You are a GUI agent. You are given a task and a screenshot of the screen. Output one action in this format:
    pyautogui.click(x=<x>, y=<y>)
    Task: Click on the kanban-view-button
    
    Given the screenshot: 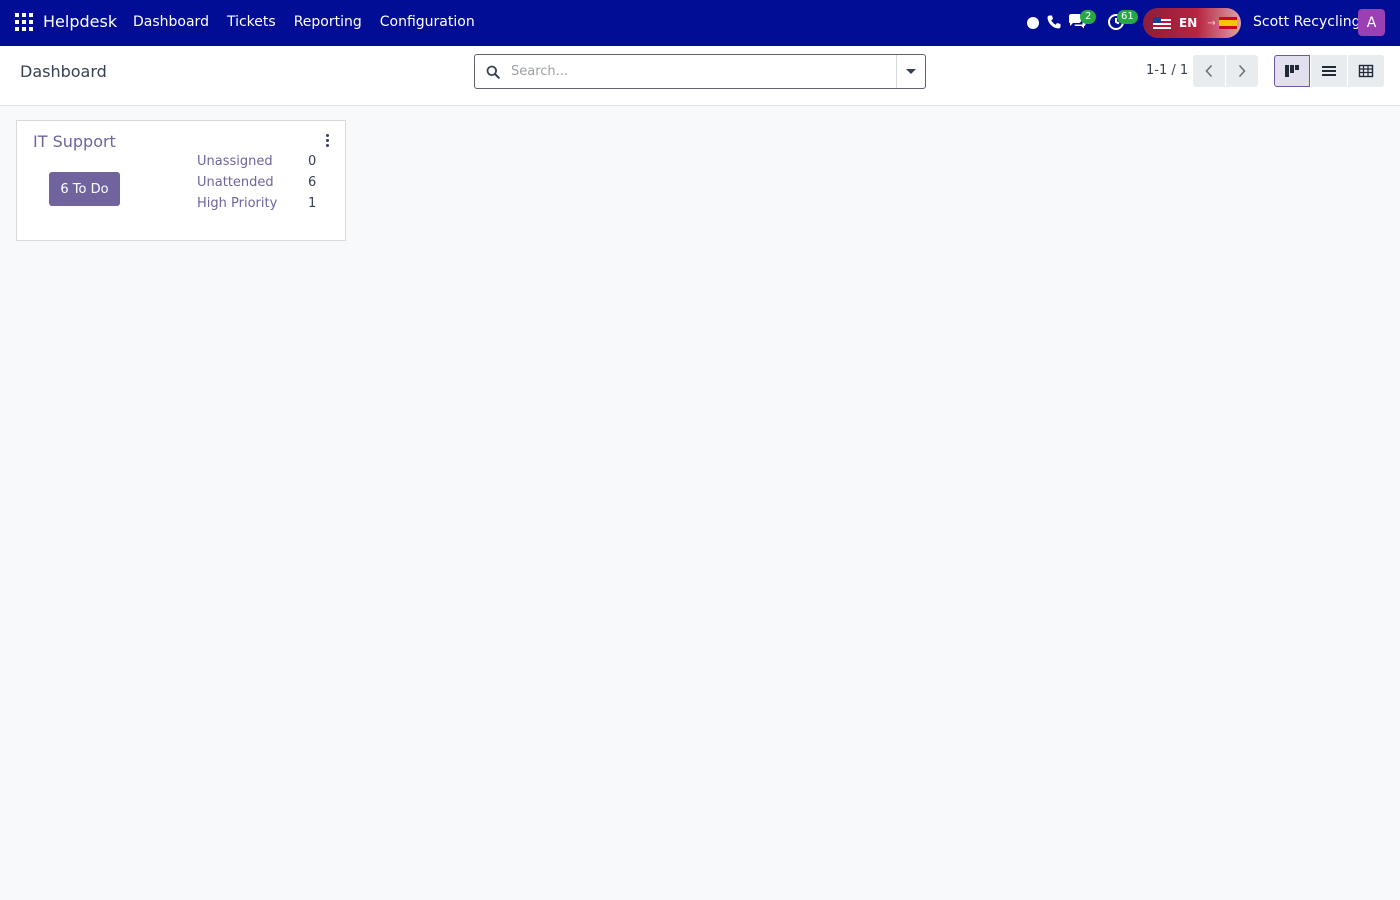 What is the action you would take?
    pyautogui.click(x=1292, y=71)
    